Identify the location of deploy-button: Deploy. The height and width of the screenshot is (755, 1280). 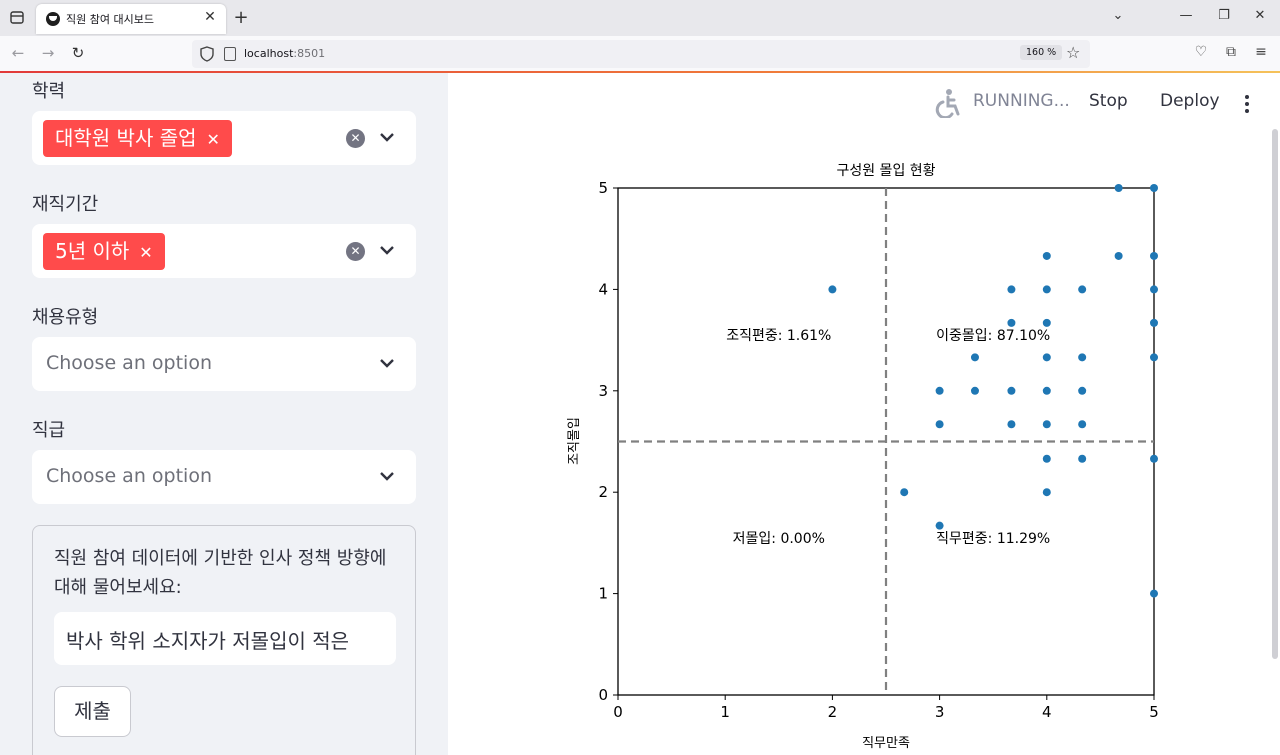
(1190, 105).